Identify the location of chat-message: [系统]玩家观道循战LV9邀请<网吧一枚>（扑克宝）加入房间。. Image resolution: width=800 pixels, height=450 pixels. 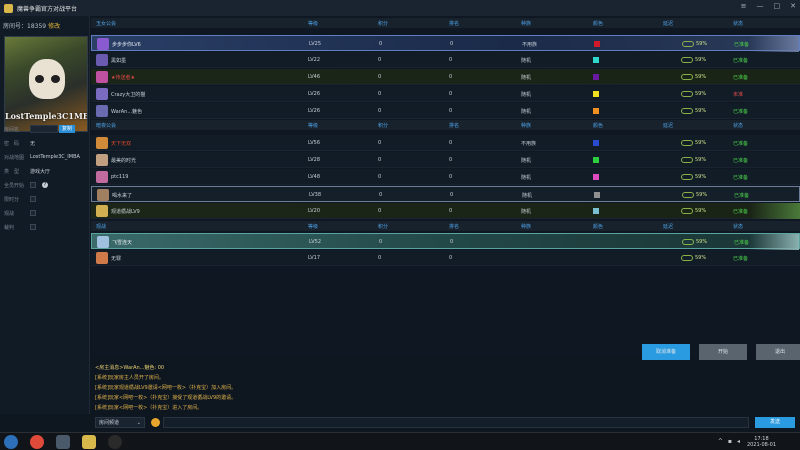
(166, 388).